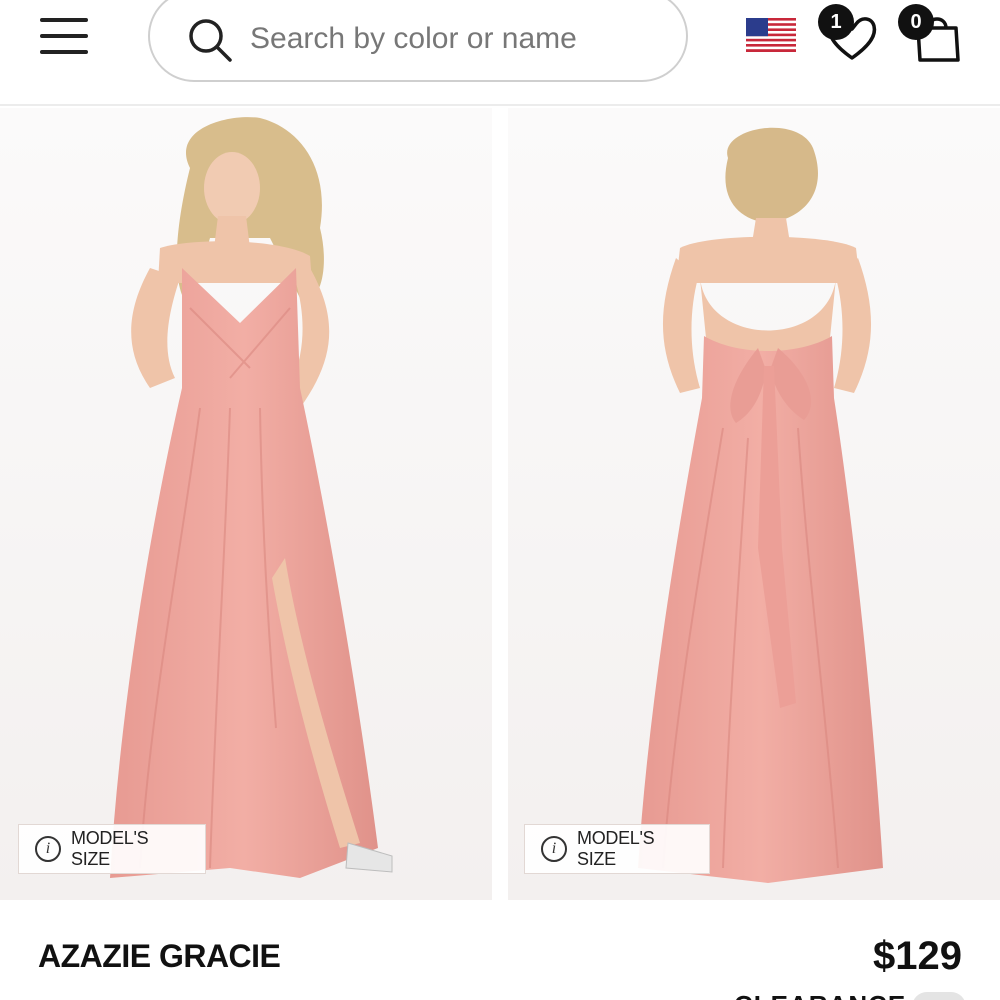 This screenshot has height=1000, width=1000. What do you see at coordinates (65, 36) in the screenshot?
I see `menu-icon` at bounding box center [65, 36].